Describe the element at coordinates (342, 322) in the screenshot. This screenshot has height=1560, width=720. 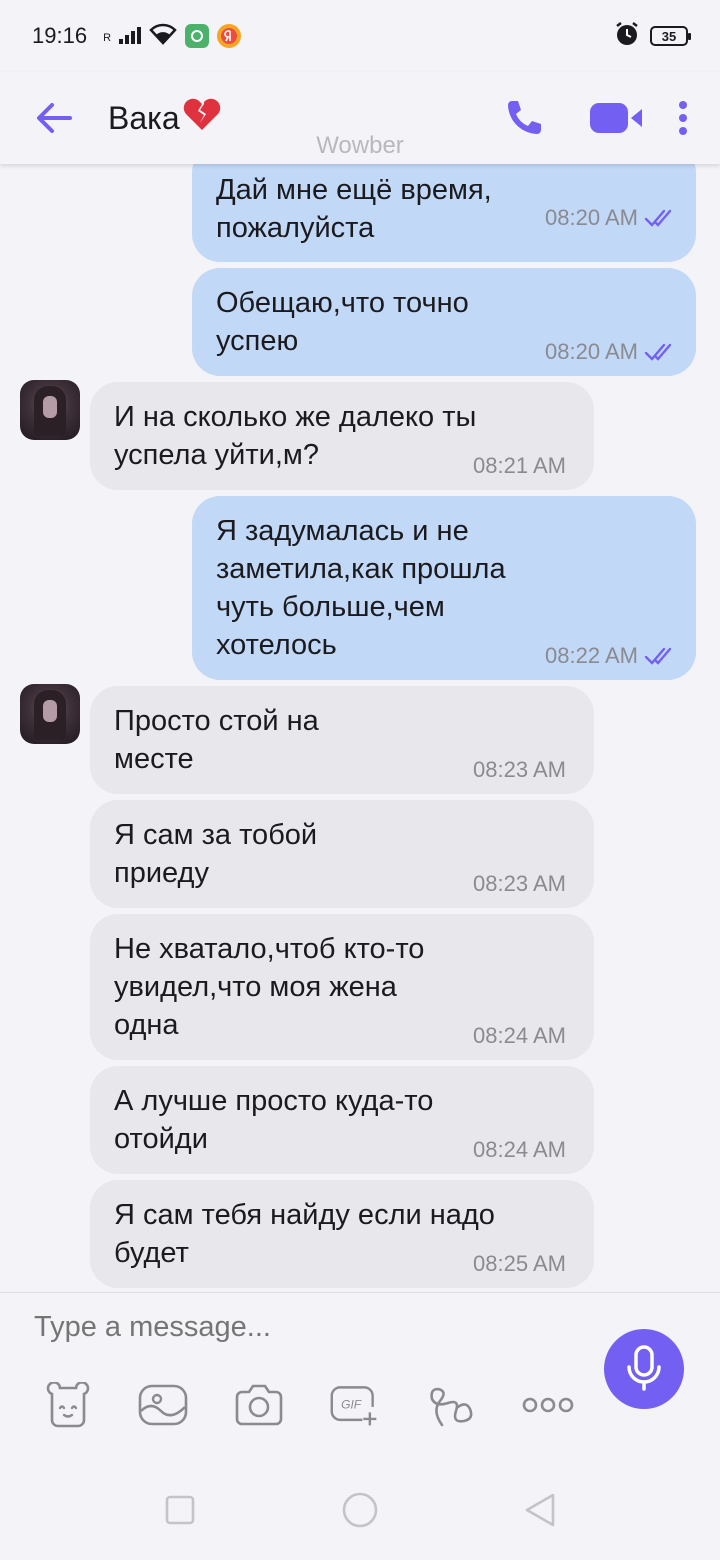
I see `message-text: Обещаю,что точно успею` at that location.